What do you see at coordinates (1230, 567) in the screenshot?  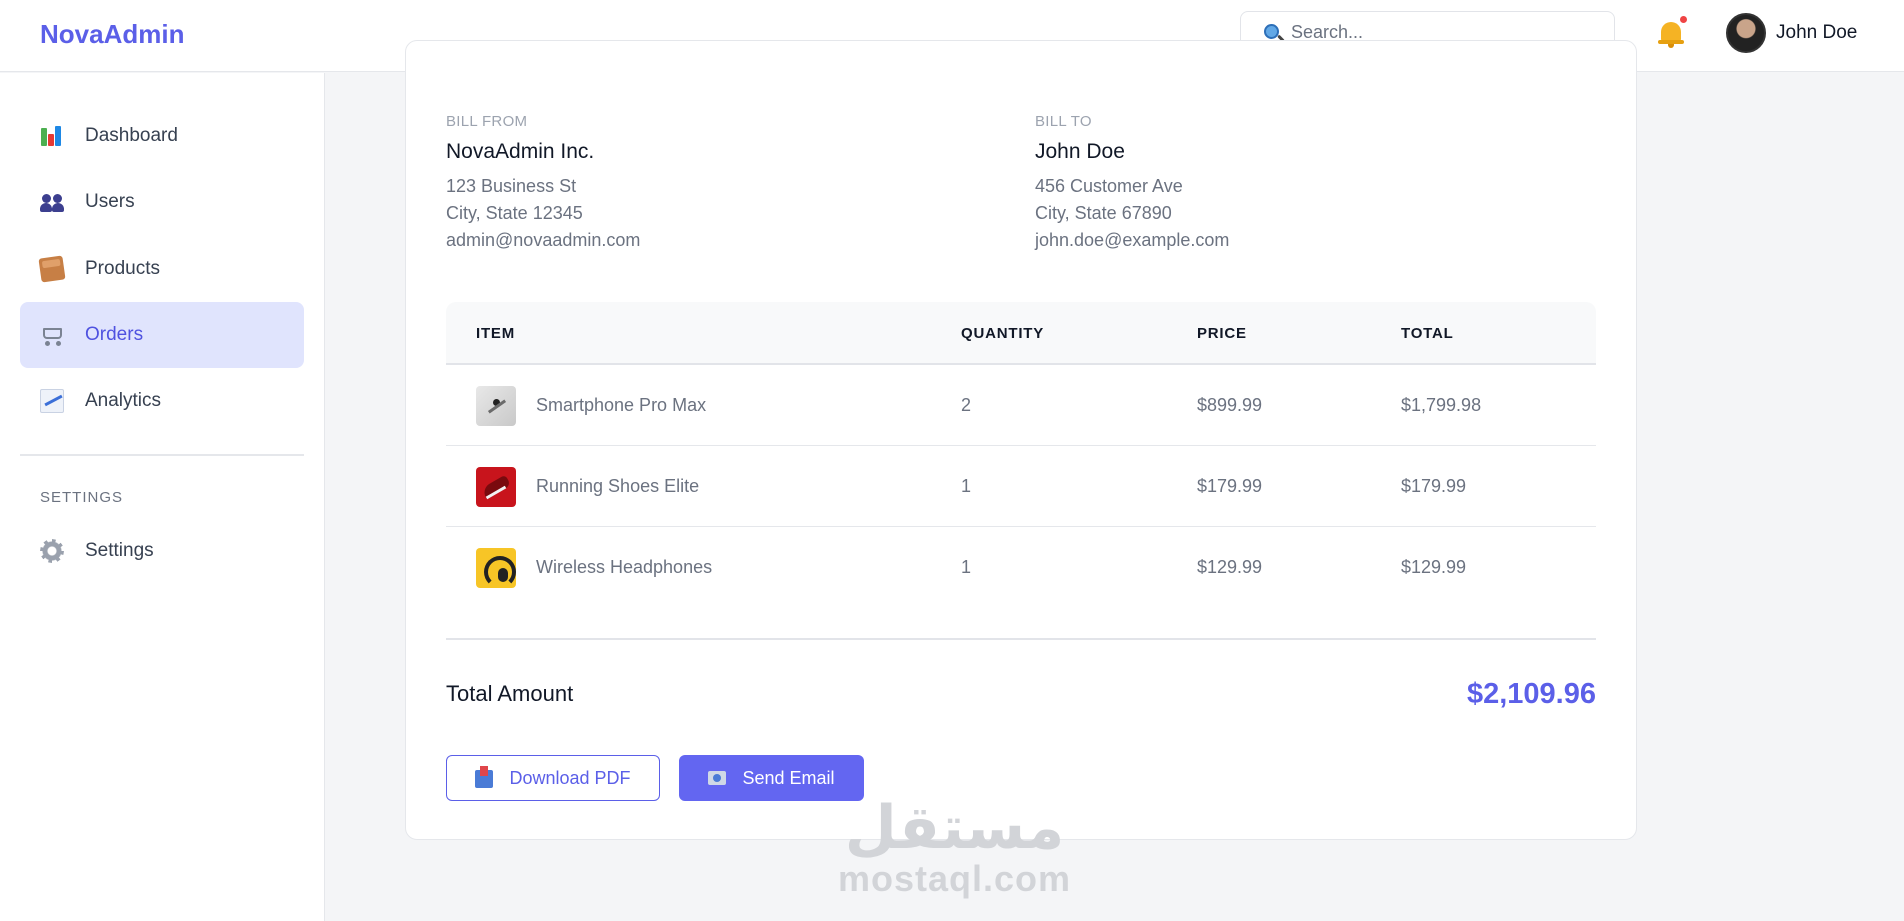 I see `item-price: $129.99` at bounding box center [1230, 567].